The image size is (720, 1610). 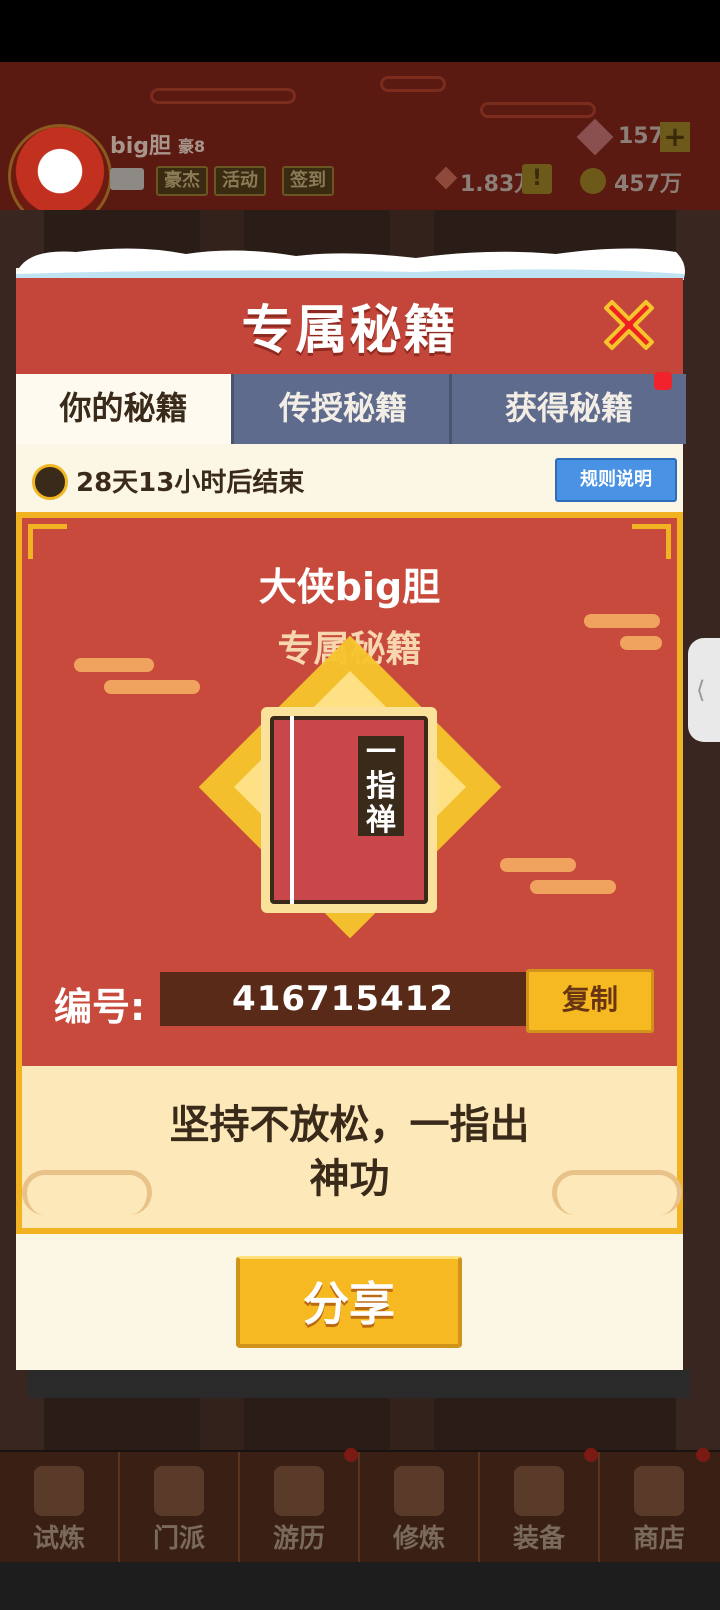 I want to click on nav-shop: 商店, so click(x=659, y=1505).